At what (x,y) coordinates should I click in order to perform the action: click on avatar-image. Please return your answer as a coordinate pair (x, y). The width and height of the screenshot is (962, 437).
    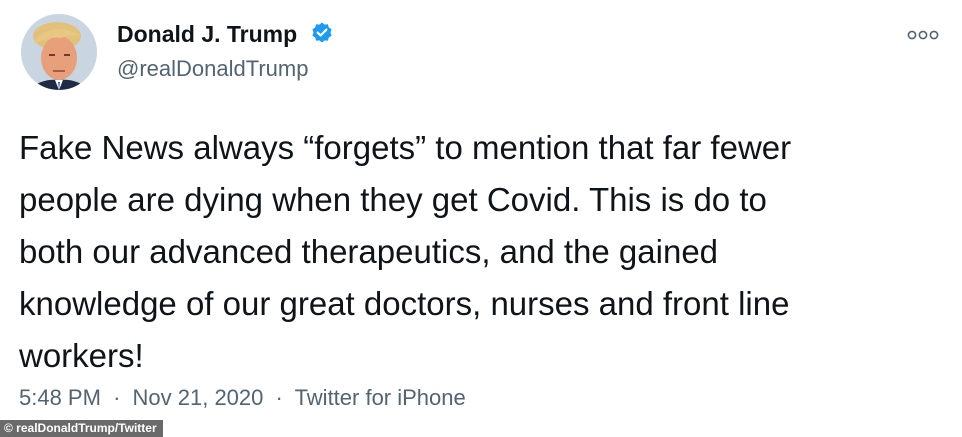
    Looking at the image, I should click on (59, 52).